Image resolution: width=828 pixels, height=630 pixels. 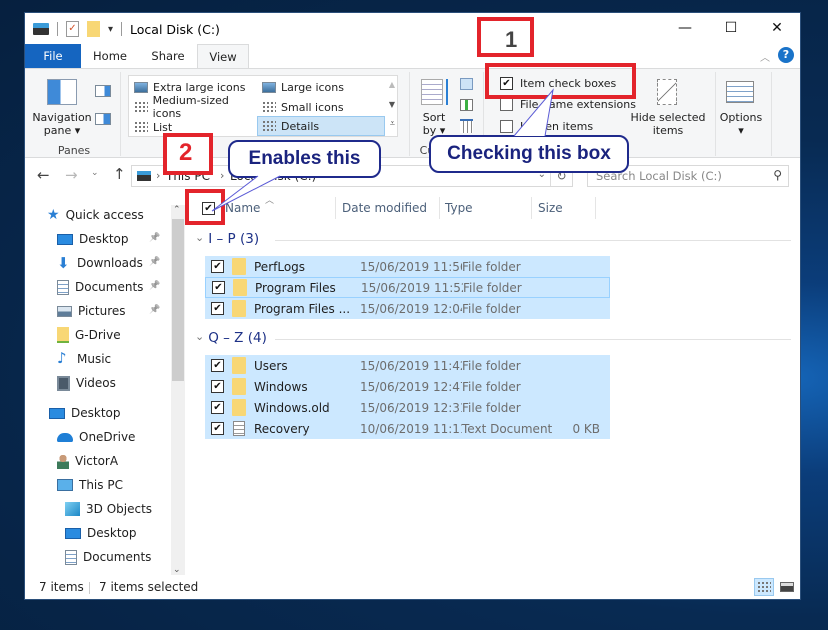 What do you see at coordinates (177, 210) in the screenshot?
I see `scroll-up-icon: ⌃` at bounding box center [177, 210].